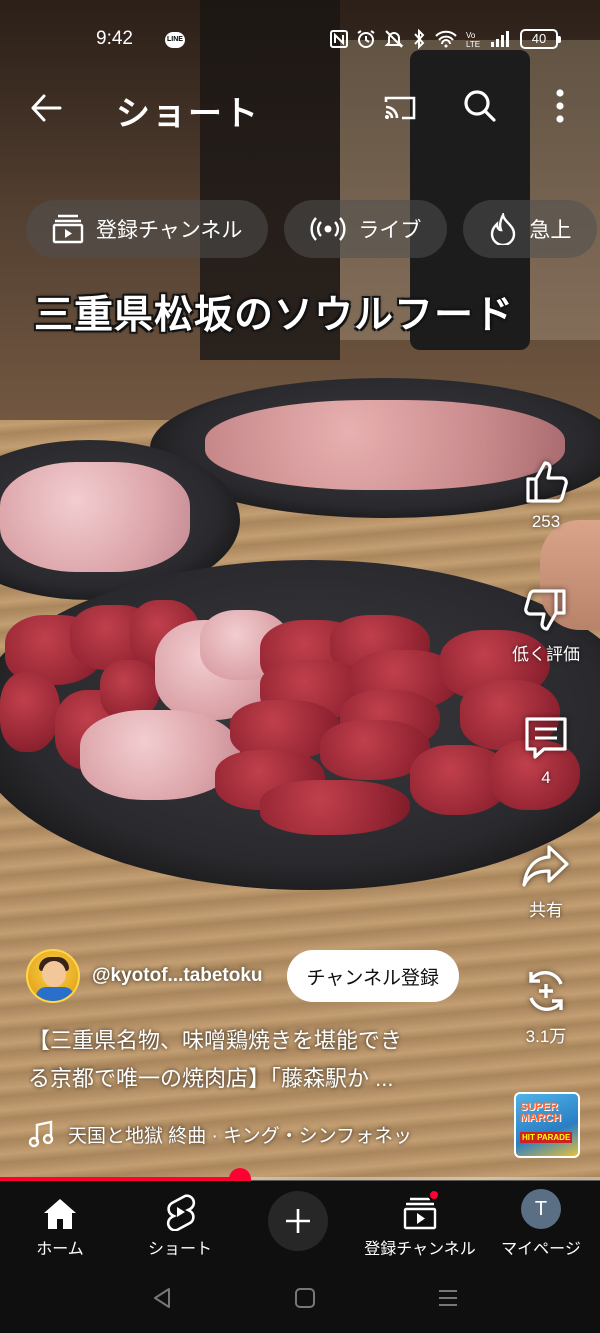 This screenshot has height=1333, width=600. I want to click on thumbs-down-icon, so click(545, 610).